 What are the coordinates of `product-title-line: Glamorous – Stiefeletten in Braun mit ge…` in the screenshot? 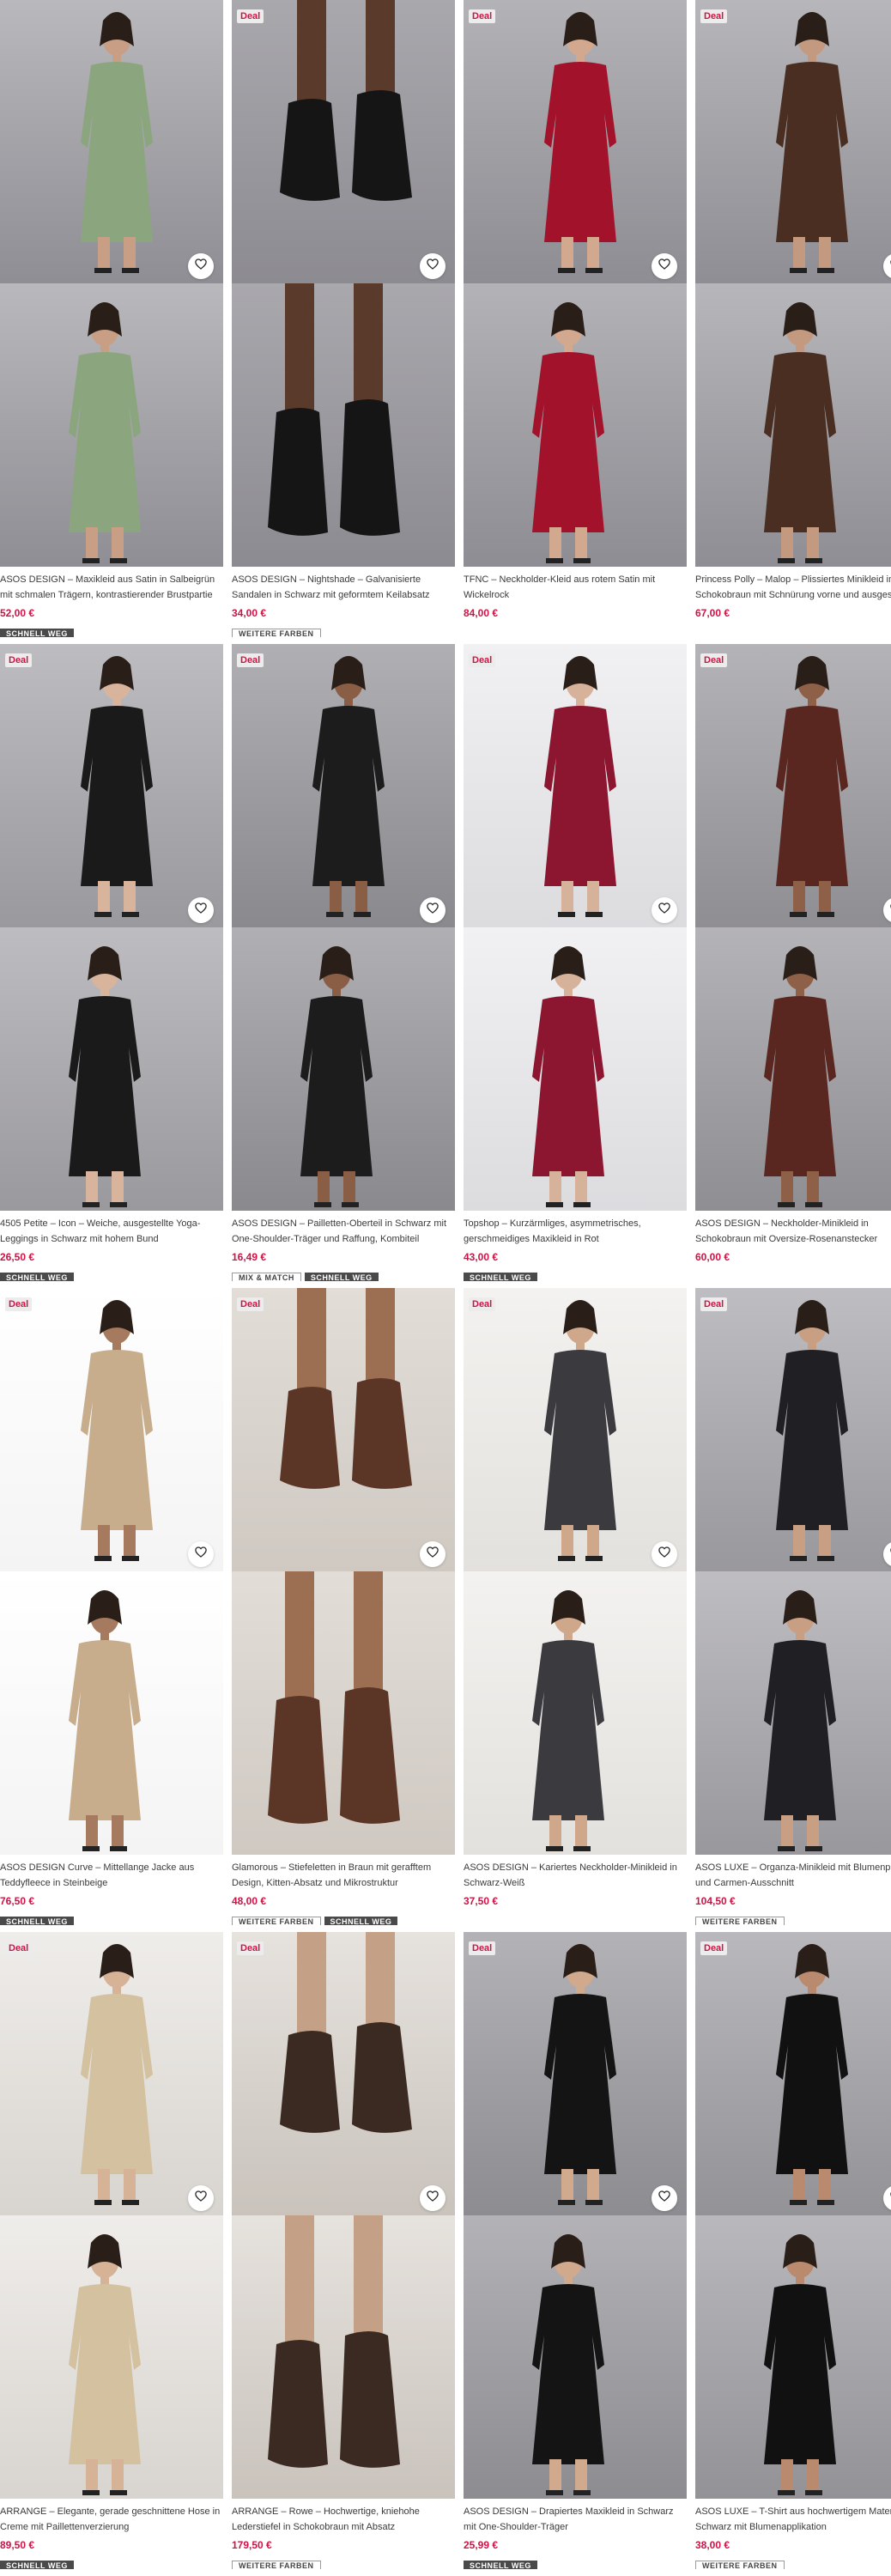 It's located at (332, 1867).